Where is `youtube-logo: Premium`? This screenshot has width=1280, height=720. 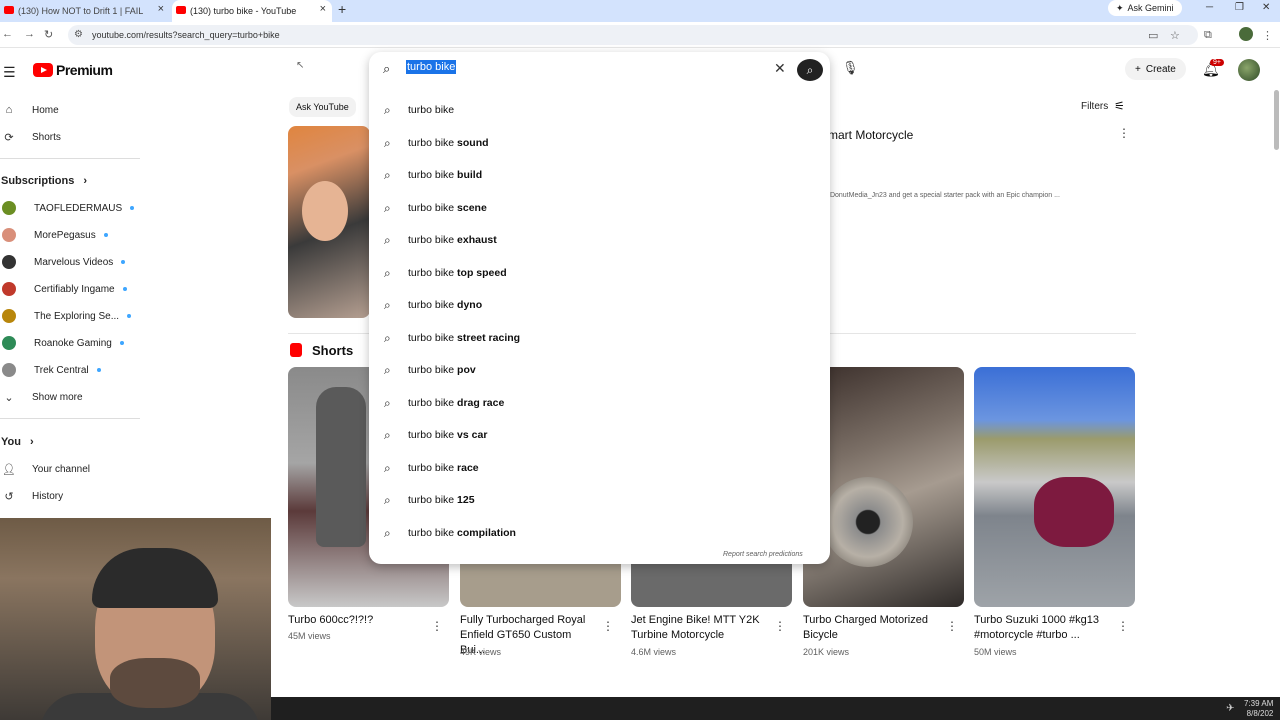
youtube-logo: Premium is located at coordinates (73, 70).